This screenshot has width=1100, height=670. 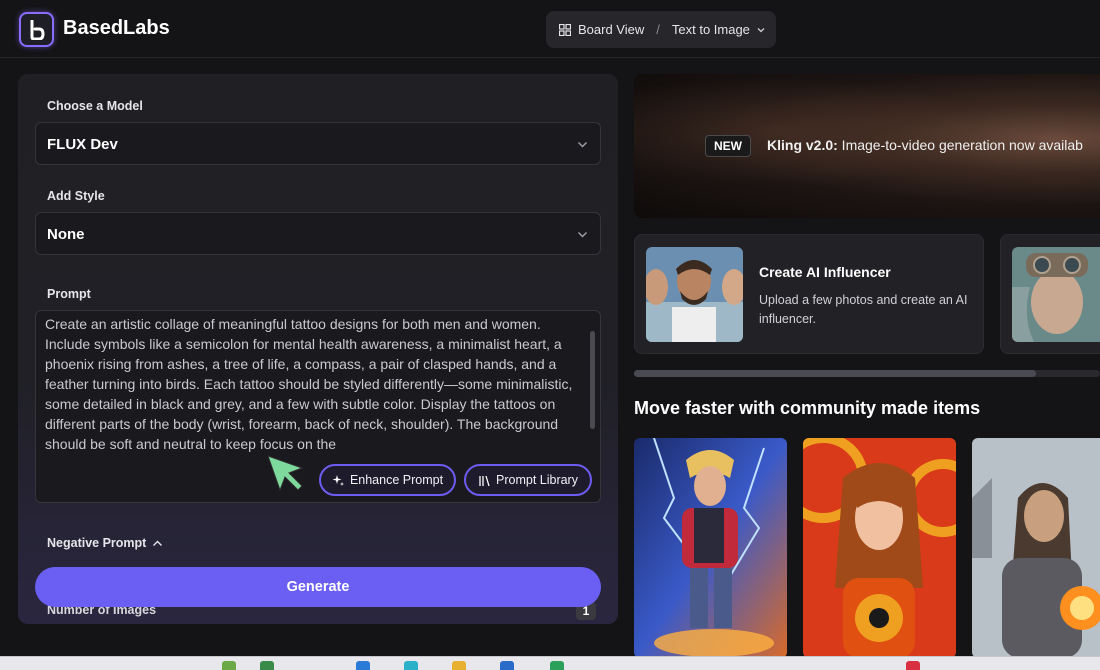 I want to click on negative-prompt-toggle: Negative Prompt, so click(x=105, y=543).